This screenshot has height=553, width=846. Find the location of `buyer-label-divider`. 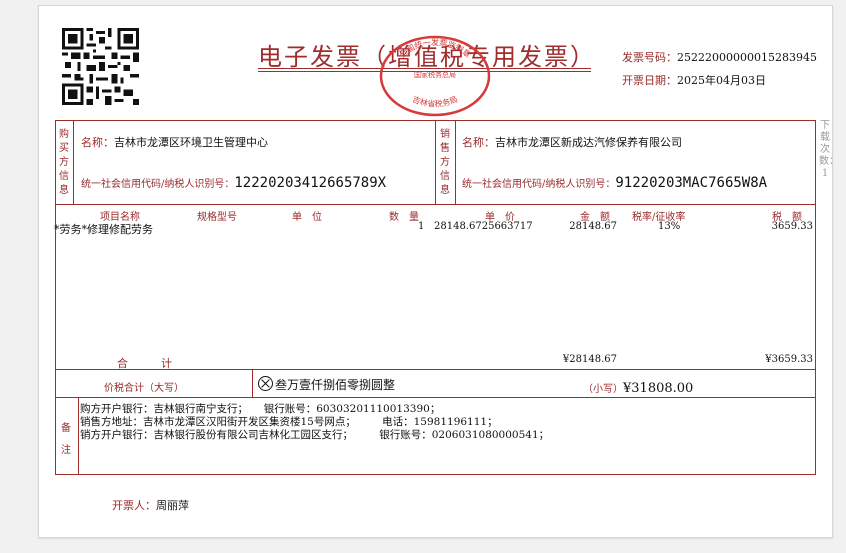

buyer-label-divider is located at coordinates (73, 162).